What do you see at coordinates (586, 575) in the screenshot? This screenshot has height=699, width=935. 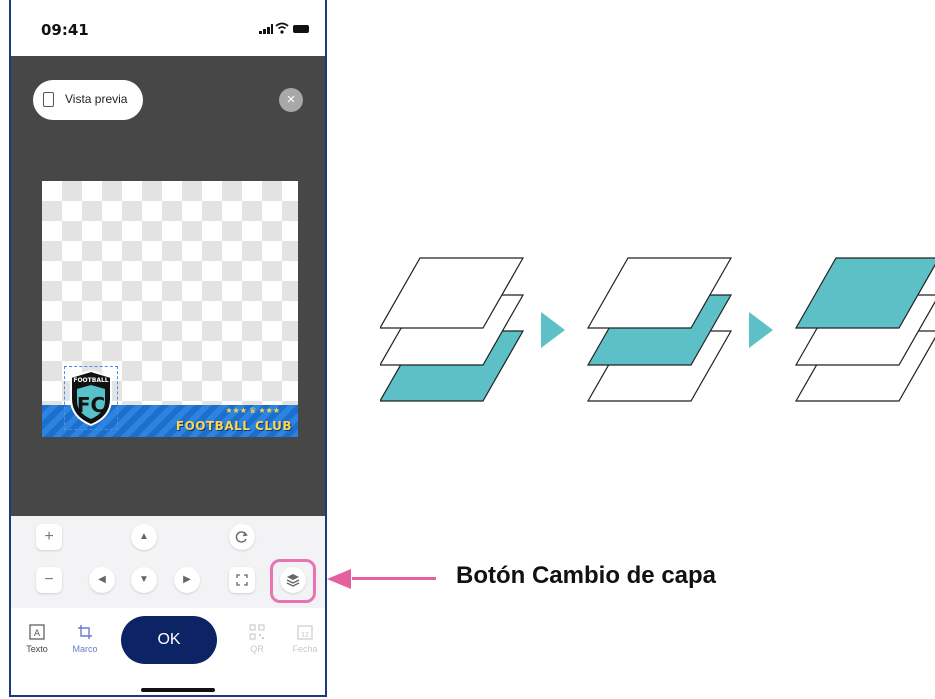 I see `layer-button-caption: Botón Cambio de capa` at bounding box center [586, 575].